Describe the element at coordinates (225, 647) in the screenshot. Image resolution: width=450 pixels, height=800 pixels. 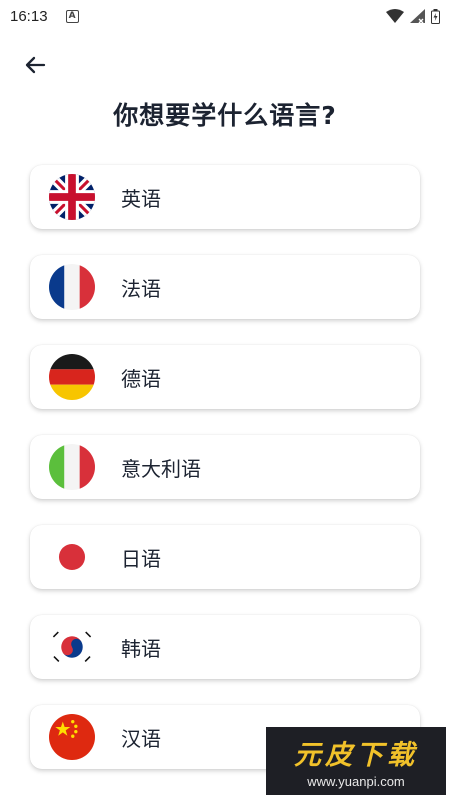
I see `language-option-korean: 韩语` at that location.